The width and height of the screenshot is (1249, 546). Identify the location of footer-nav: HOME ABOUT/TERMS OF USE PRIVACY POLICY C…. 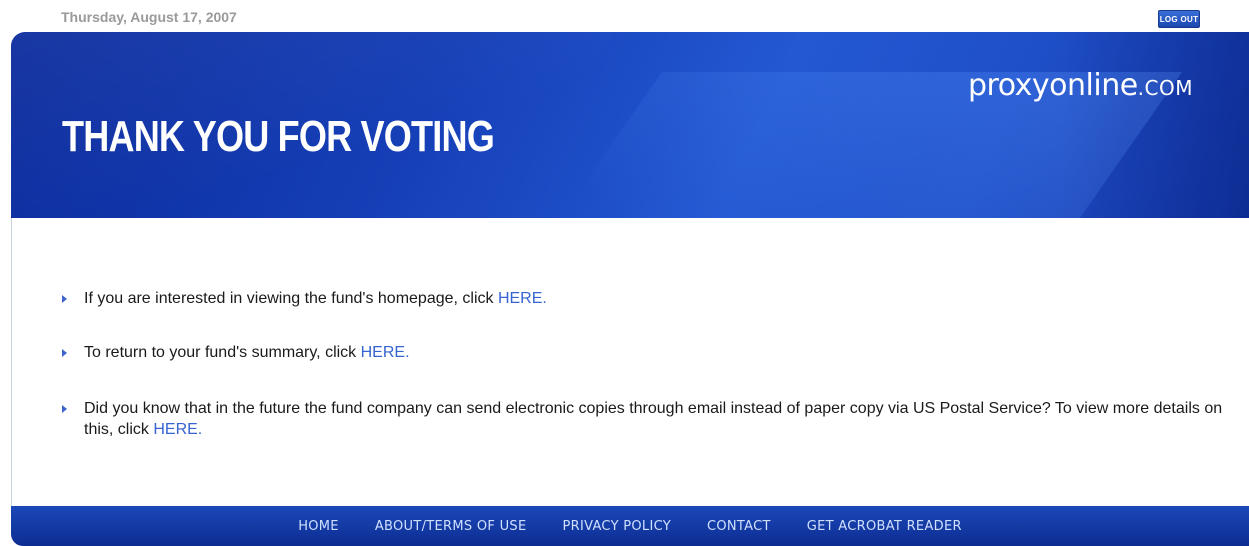
(630, 526).